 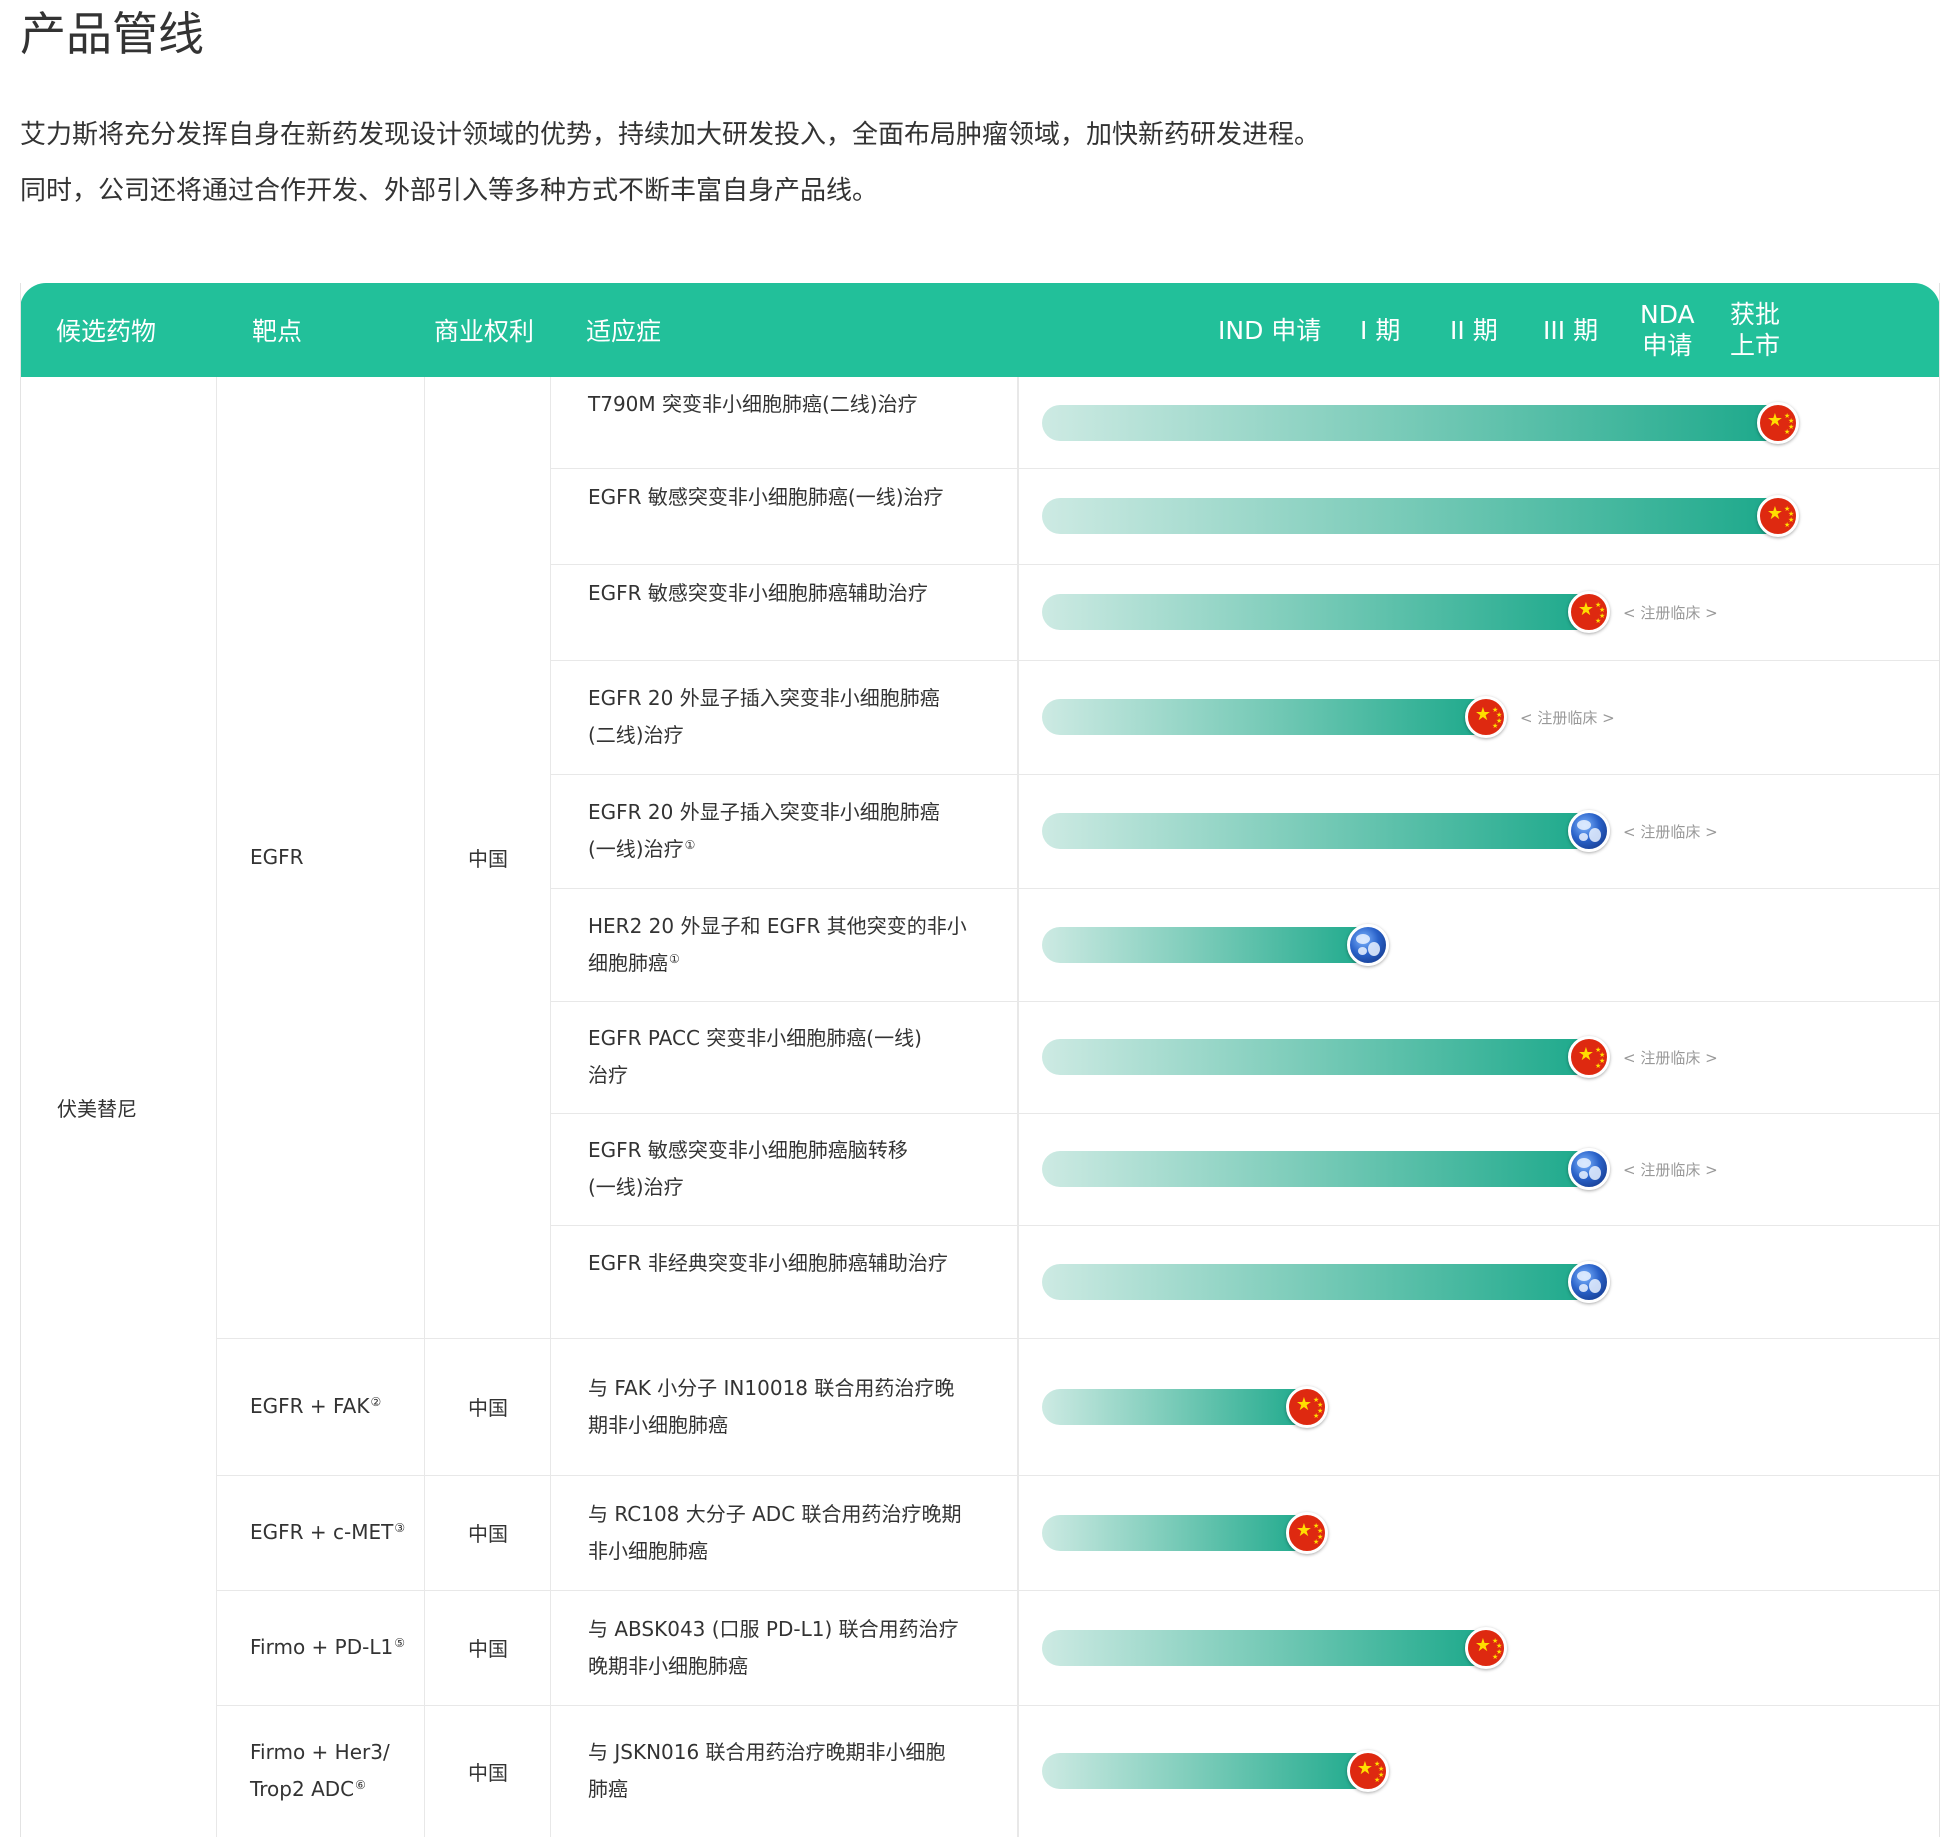 What do you see at coordinates (753, 403) in the screenshot?
I see `indication-line: T790M 突变非小细胞肺癌(二线)治疗` at bounding box center [753, 403].